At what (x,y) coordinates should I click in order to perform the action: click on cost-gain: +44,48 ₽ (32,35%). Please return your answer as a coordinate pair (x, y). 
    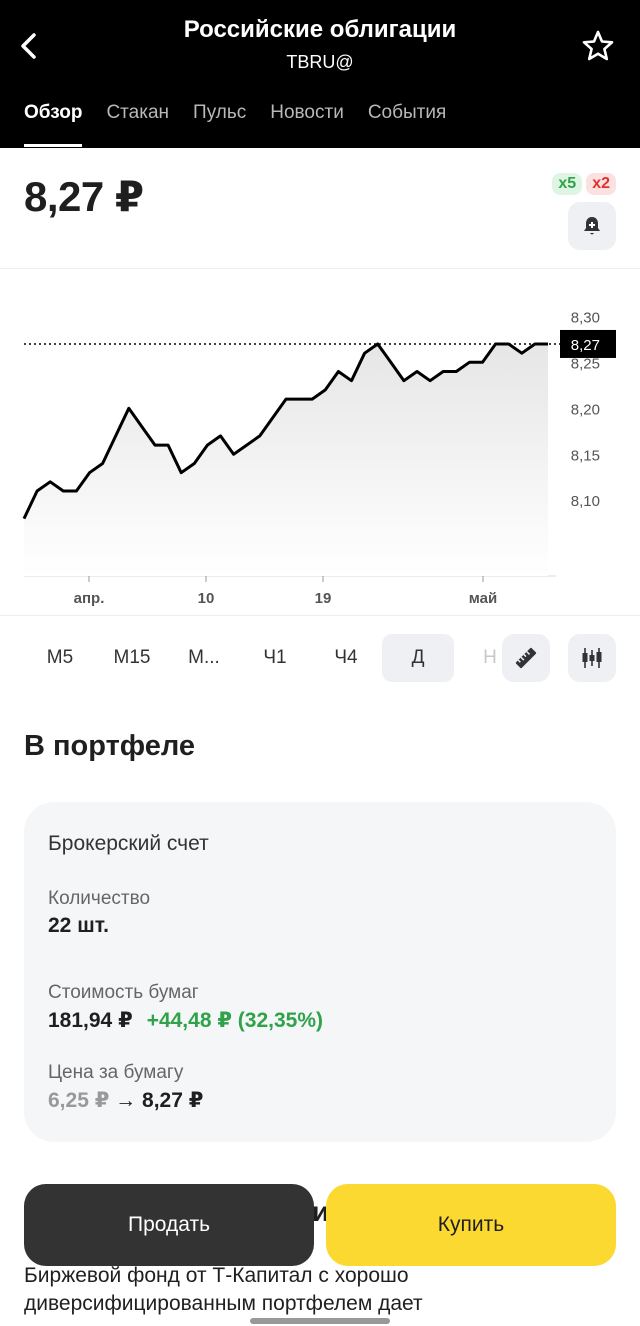
    Looking at the image, I should click on (234, 1020).